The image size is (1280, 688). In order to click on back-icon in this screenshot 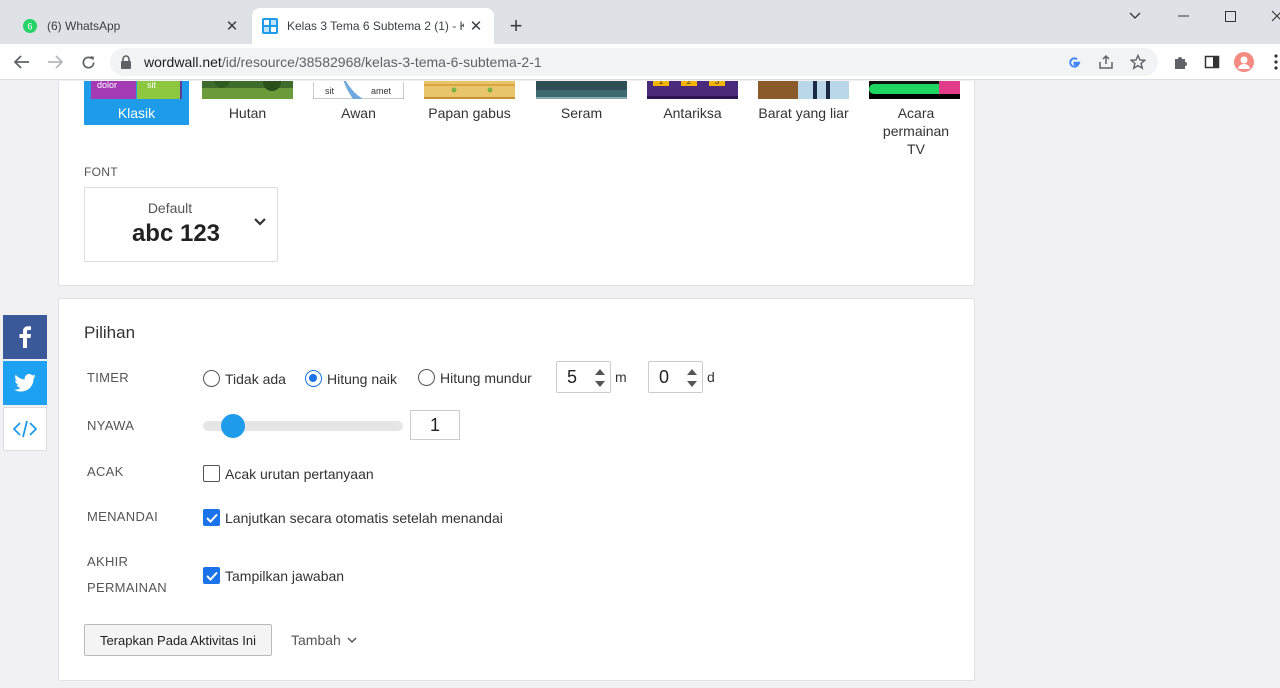, I will do `click(22, 62)`.